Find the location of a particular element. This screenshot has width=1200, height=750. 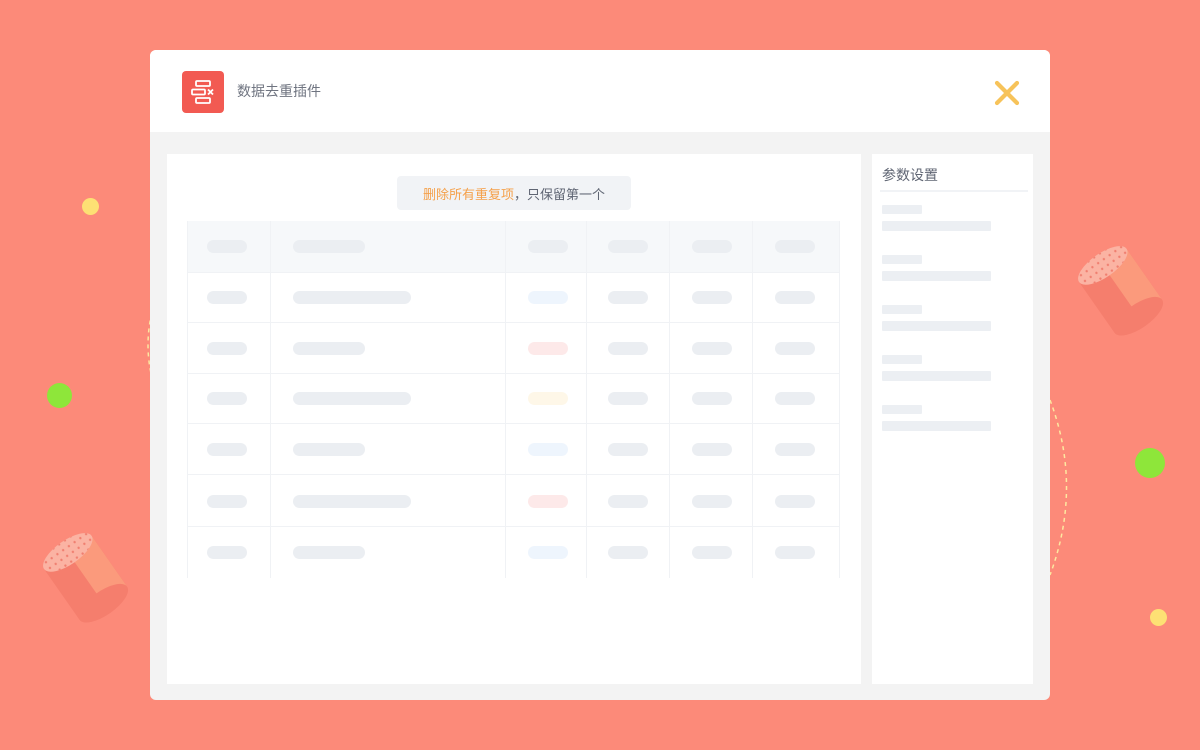

decor-cylinder-right is located at coordinates (1121, 291).